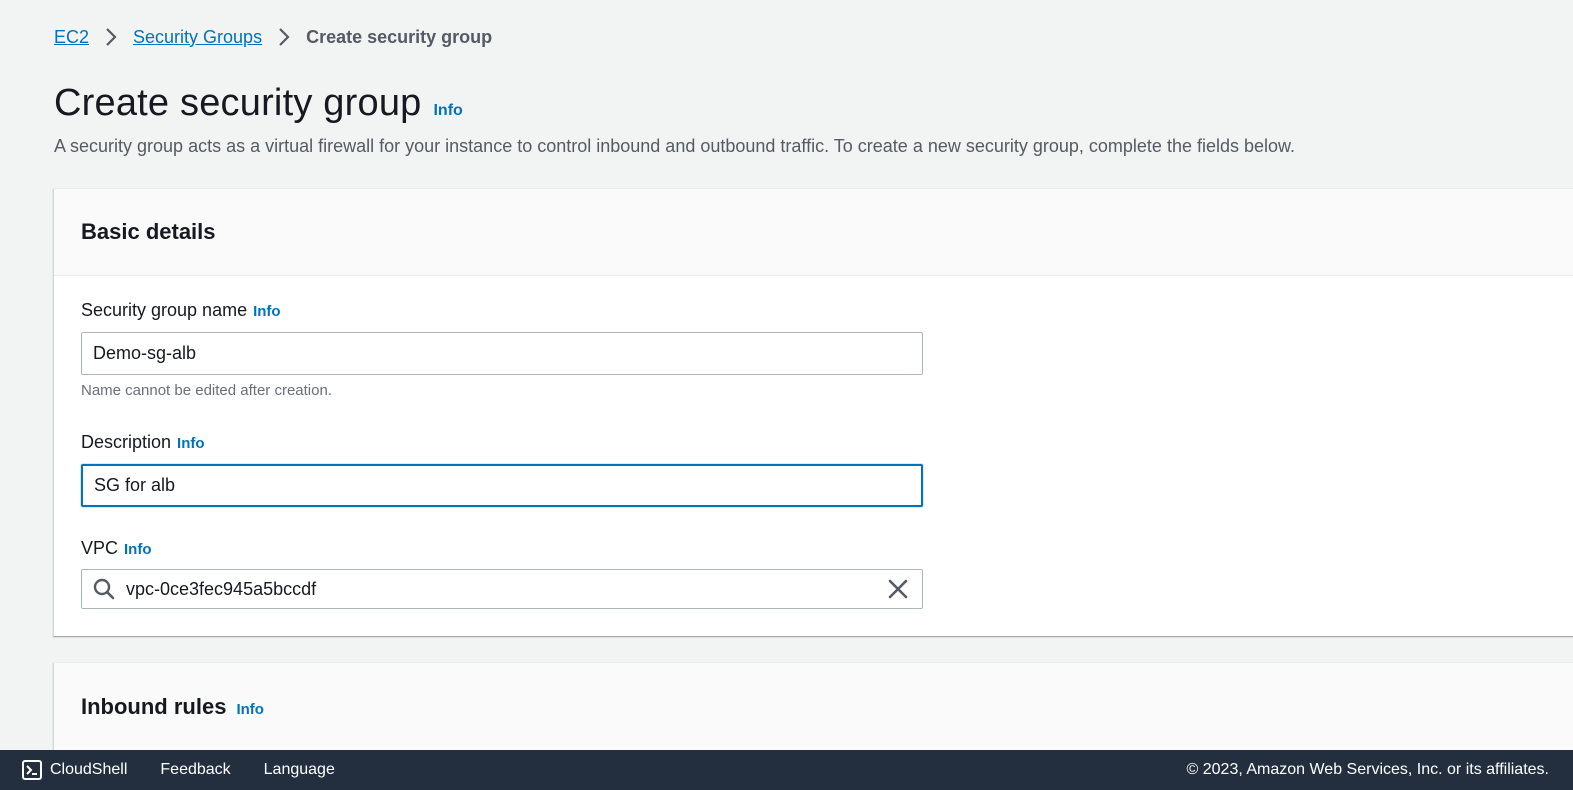 This screenshot has width=1573, height=790. What do you see at coordinates (195, 770) in the screenshot?
I see `feedback-button: Feedback` at bounding box center [195, 770].